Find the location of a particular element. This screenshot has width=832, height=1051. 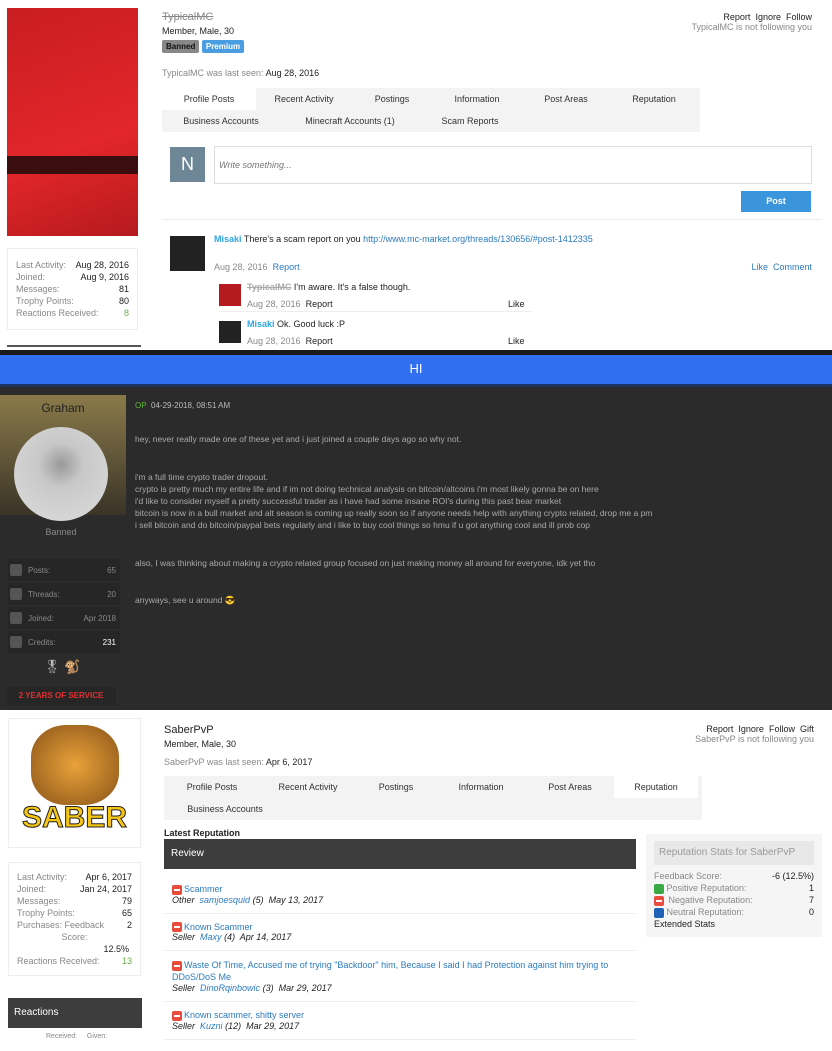

stat-credits: Credits: 231 is located at coordinates (64, 642).